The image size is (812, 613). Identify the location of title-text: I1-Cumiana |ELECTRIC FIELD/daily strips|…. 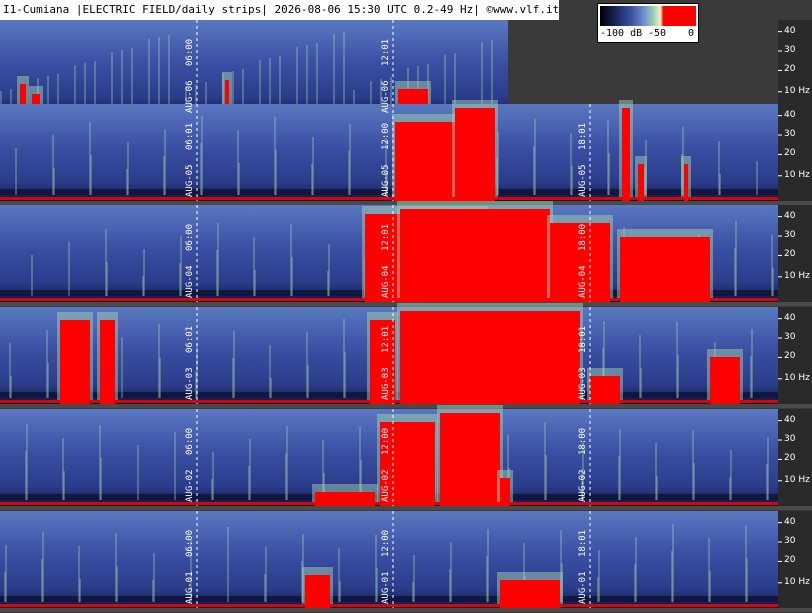
(281, 9).